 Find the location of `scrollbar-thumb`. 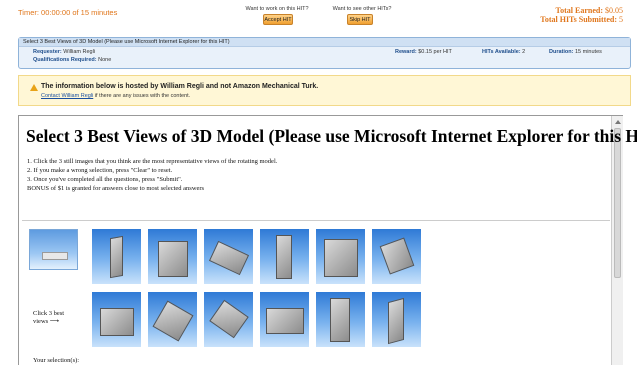

scrollbar-thumb is located at coordinates (617, 203).